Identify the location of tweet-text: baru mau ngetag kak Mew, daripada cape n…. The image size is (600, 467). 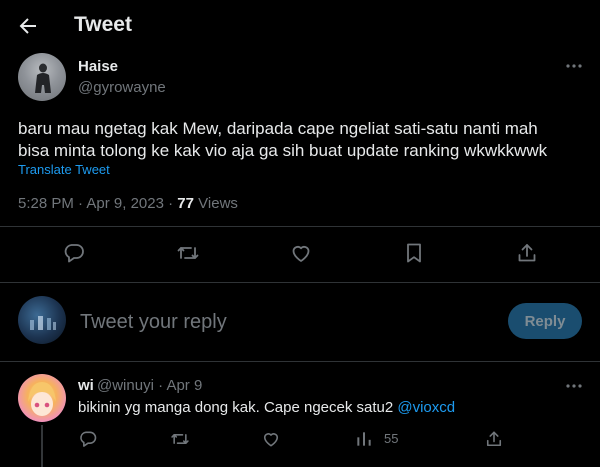
(283, 139).